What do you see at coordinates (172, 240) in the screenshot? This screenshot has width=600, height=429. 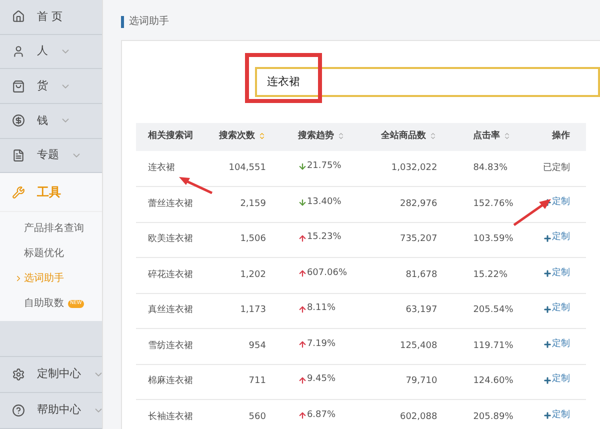 I see `table-cell: 欧美连衣裙` at bounding box center [172, 240].